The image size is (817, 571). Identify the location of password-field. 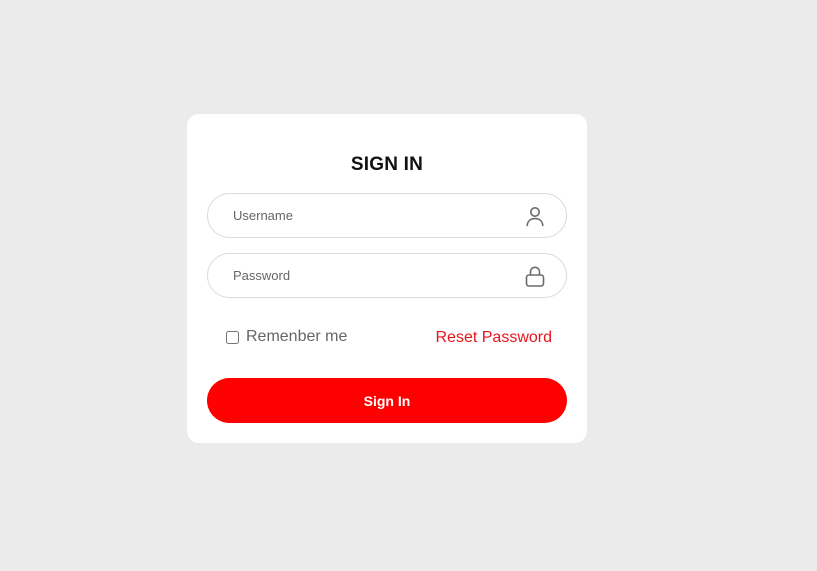
(387, 275).